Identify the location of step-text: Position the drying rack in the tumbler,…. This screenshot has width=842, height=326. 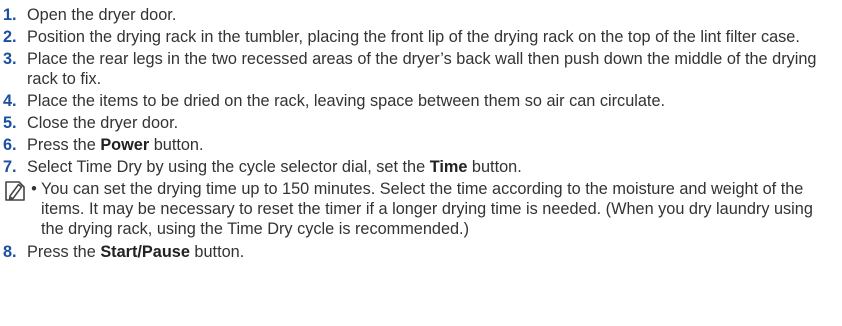
(413, 37).